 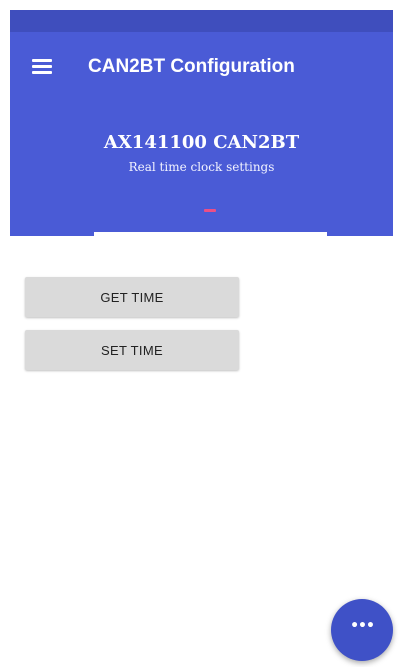 I want to click on more-options-fab: •••, so click(x=362, y=630).